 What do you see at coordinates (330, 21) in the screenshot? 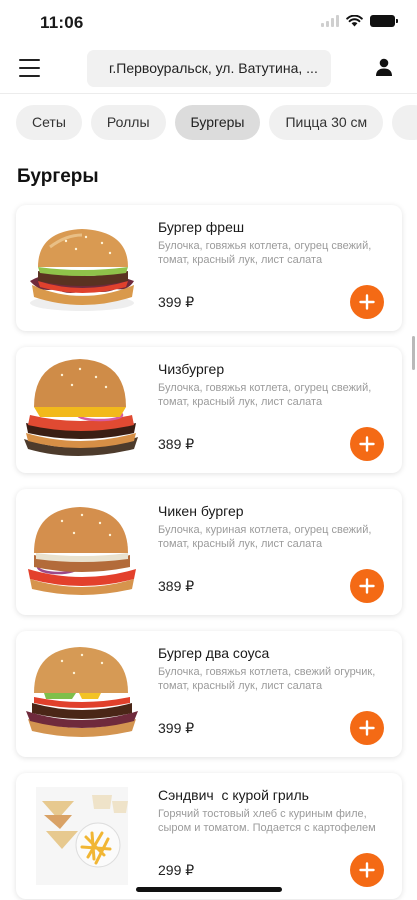
I see `signal-icon` at bounding box center [330, 21].